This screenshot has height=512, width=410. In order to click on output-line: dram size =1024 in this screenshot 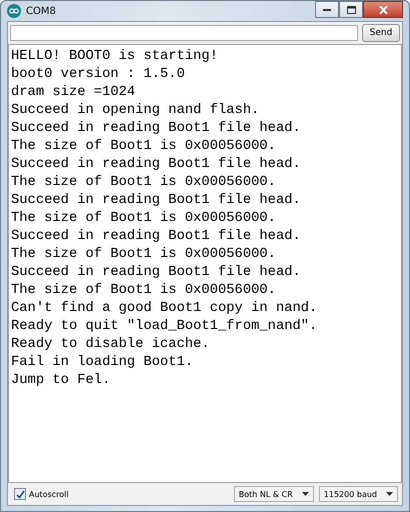, I will do `click(73, 93)`.